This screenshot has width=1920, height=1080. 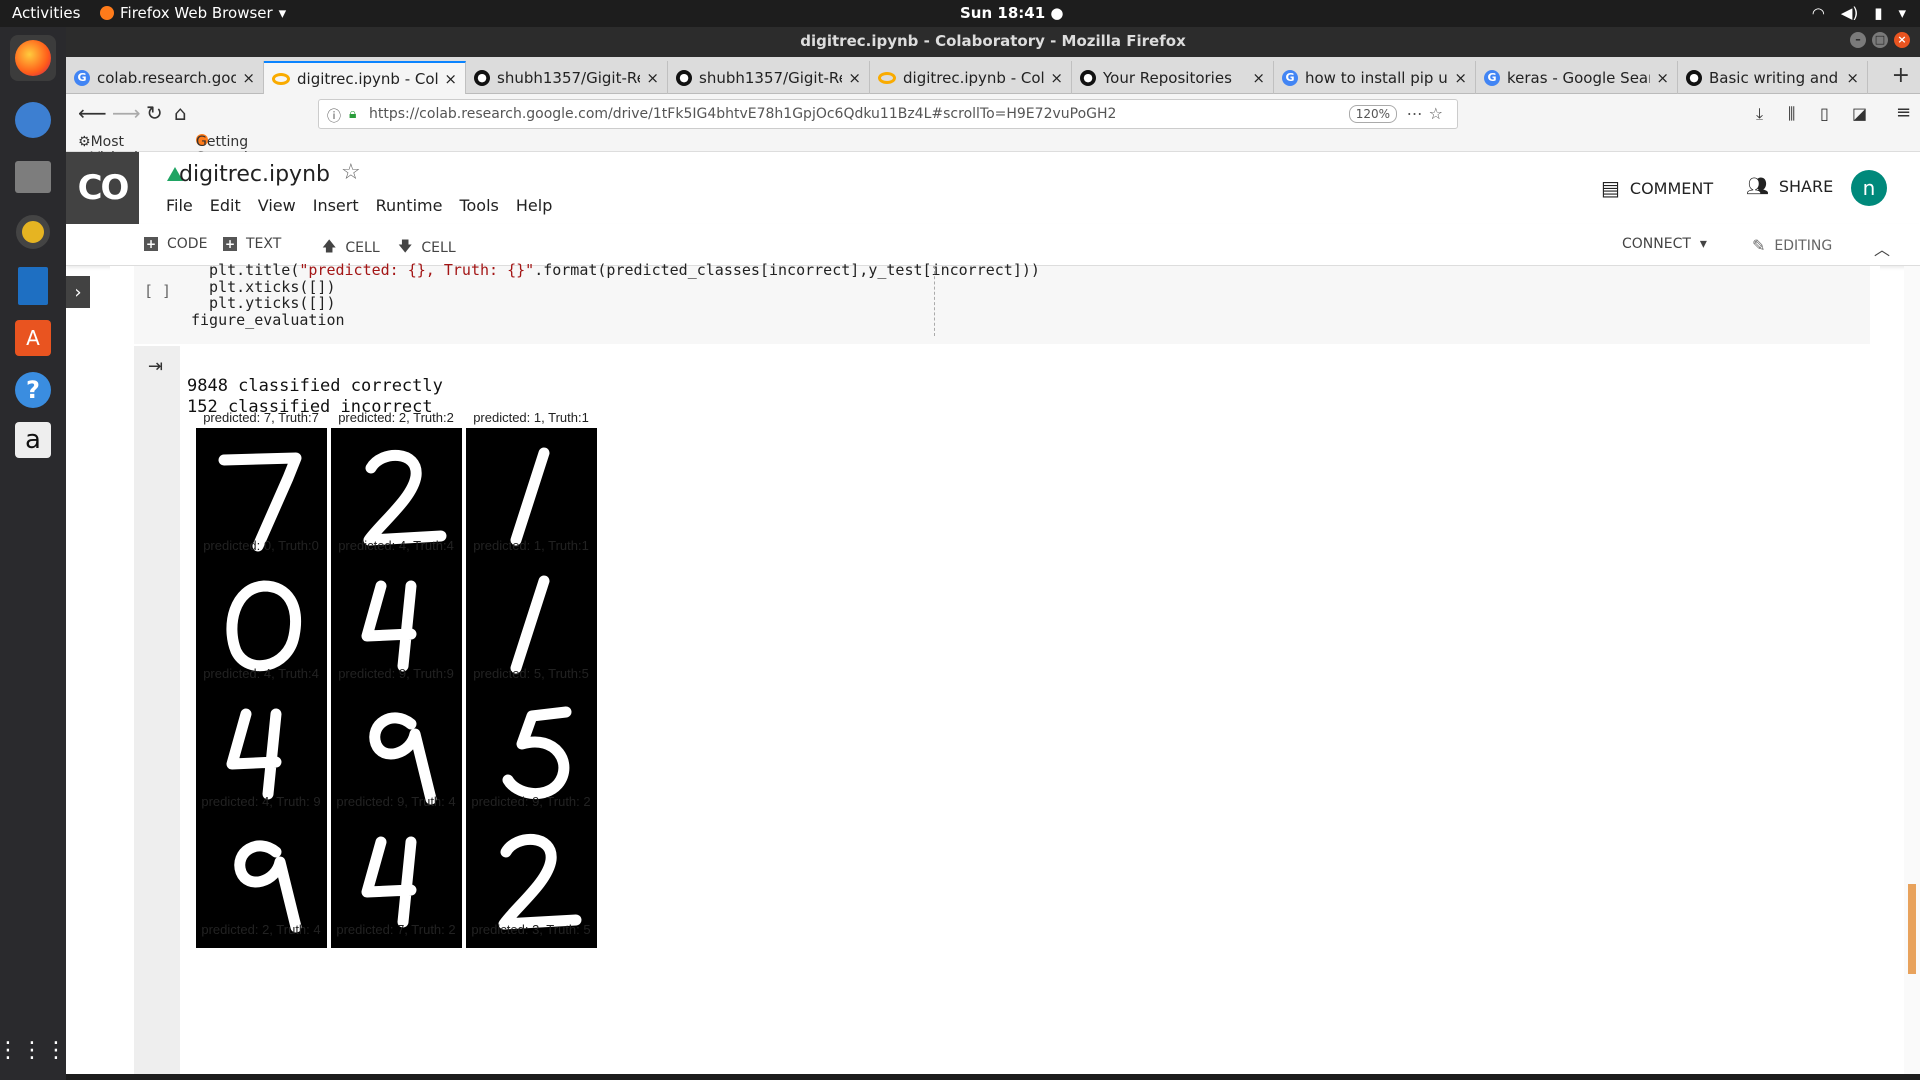 What do you see at coordinates (1759, 114) in the screenshot?
I see `download-icon: ⤓` at bounding box center [1759, 114].